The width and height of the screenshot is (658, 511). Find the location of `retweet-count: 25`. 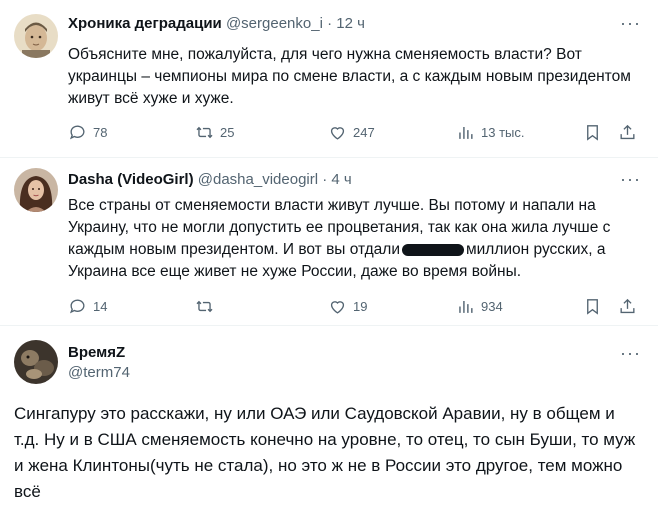

retweet-count: 25 is located at coordinates (227, 132).